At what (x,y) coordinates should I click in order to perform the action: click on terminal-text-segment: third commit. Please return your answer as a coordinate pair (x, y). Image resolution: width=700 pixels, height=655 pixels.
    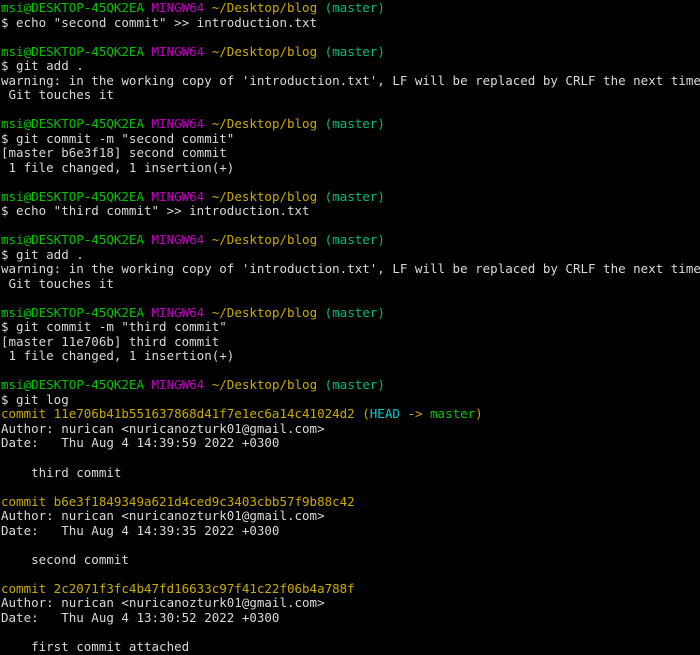
    Looking at the image, I should click on (61, 472).